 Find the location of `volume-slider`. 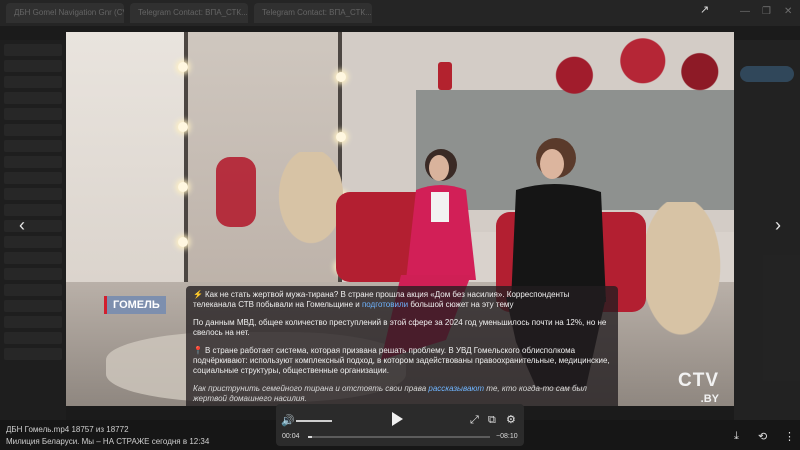

volume-slider is located at coordinates (314, 421).